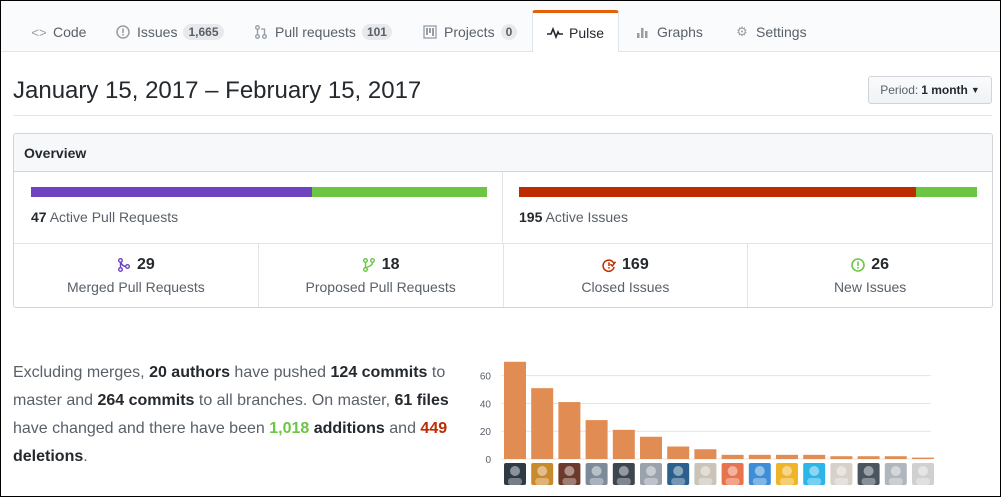 The width and height of the screenshot is (1001, 497). Describe the element at coordinates (486, 404) in the screenshot. I see `y-tick-label: 40` at that location.